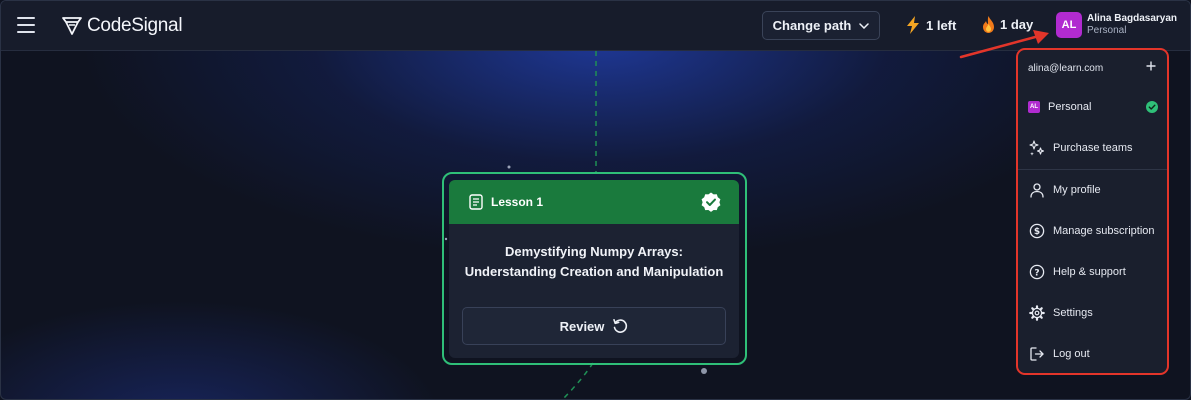 The image size is (1191, 400). What do you see at coordinates (1092, 354) in the screenshot?
I see `menu-item-log-out: Log out` at bounding box center [1092, 354].